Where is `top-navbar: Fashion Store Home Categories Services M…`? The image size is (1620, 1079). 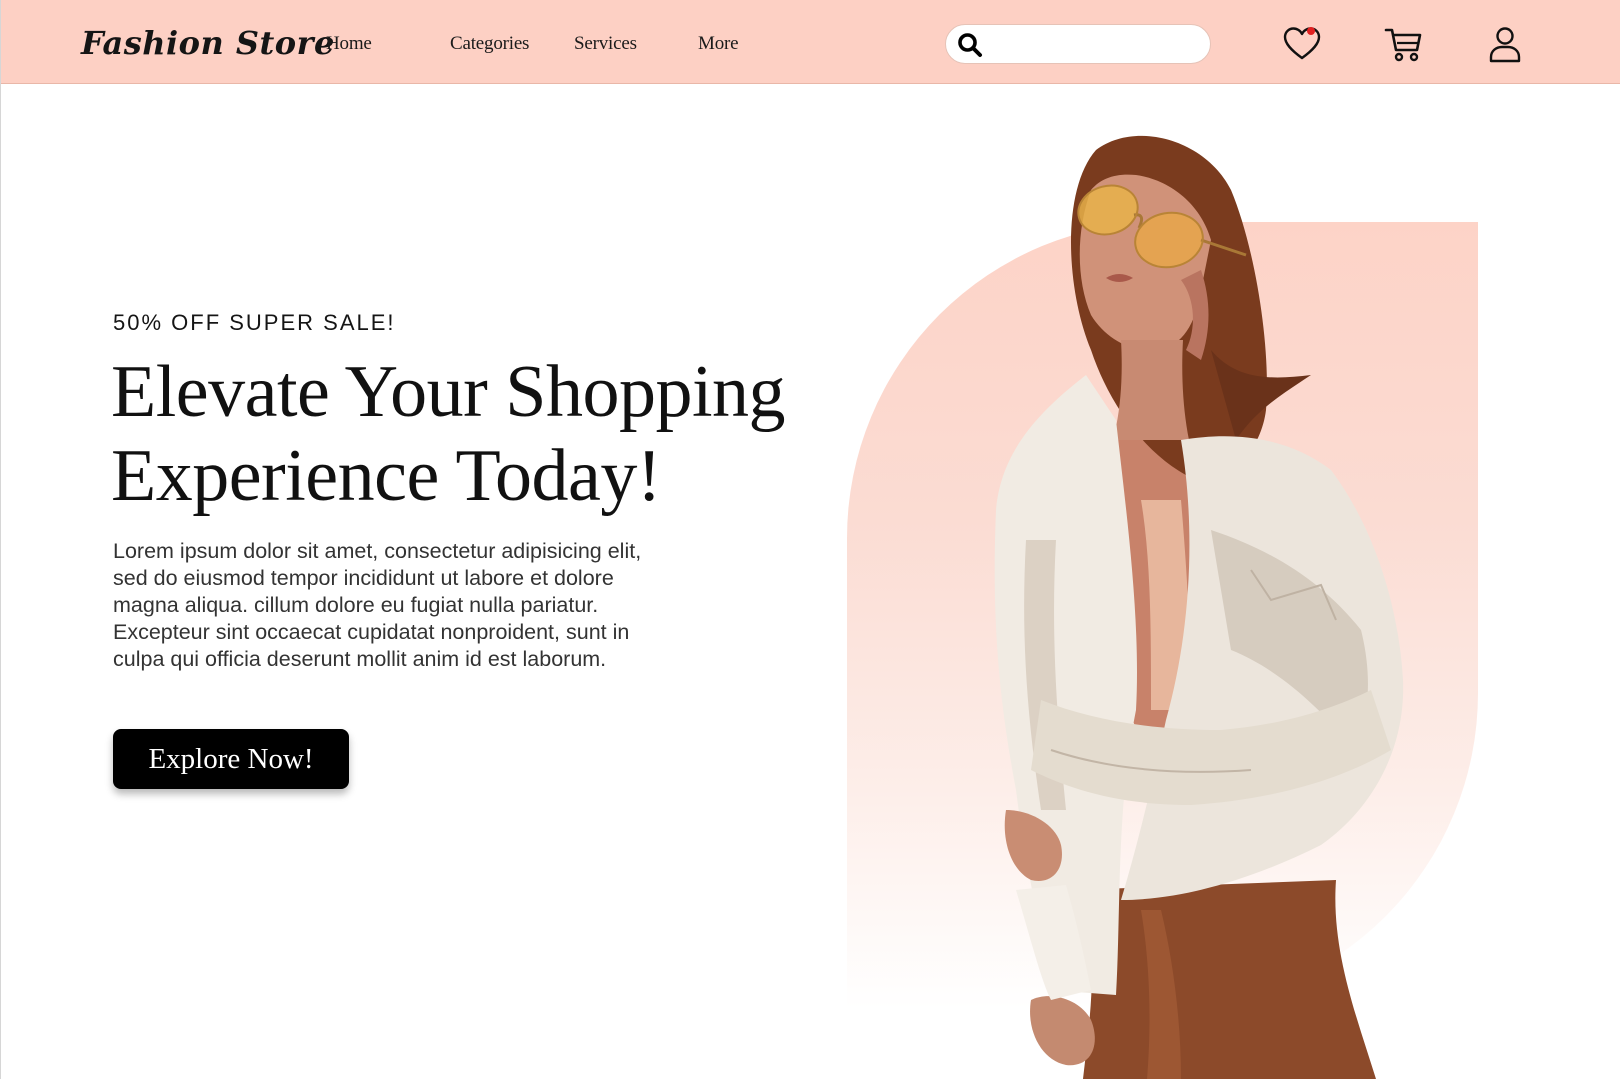 top-navbar: Fashion Store Home Categories Services M… is located at coordinates (810, 42).